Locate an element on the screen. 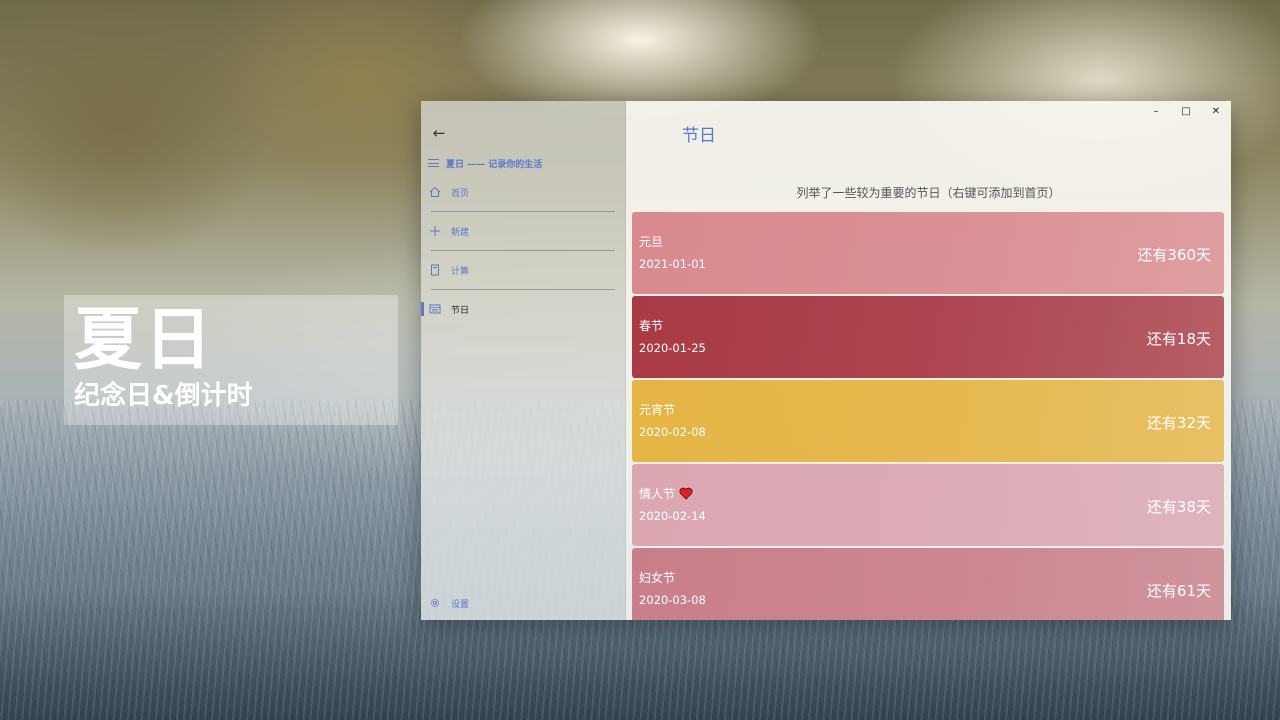 This screenshot has height=720, width=1280. promo-title: 夏日 is located at coordinates (144, 340).